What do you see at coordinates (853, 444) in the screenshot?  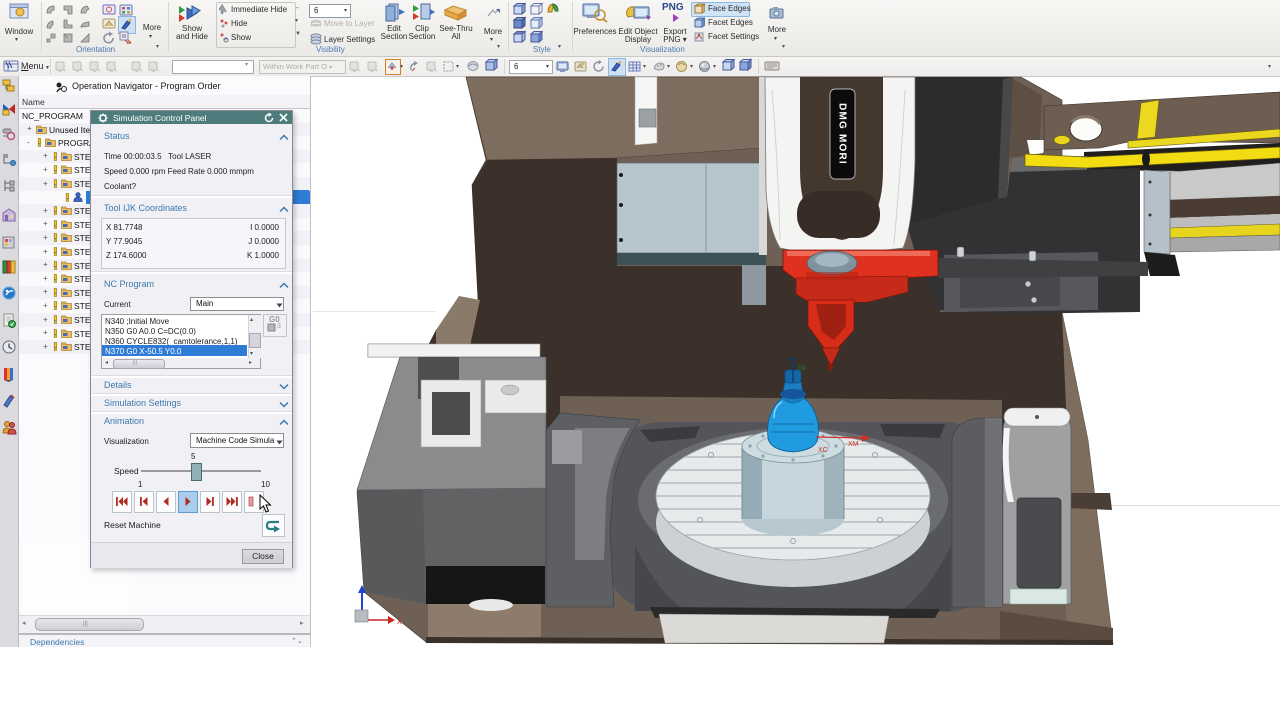 I see `svg-text: XM` at bounding box center [853, 444].